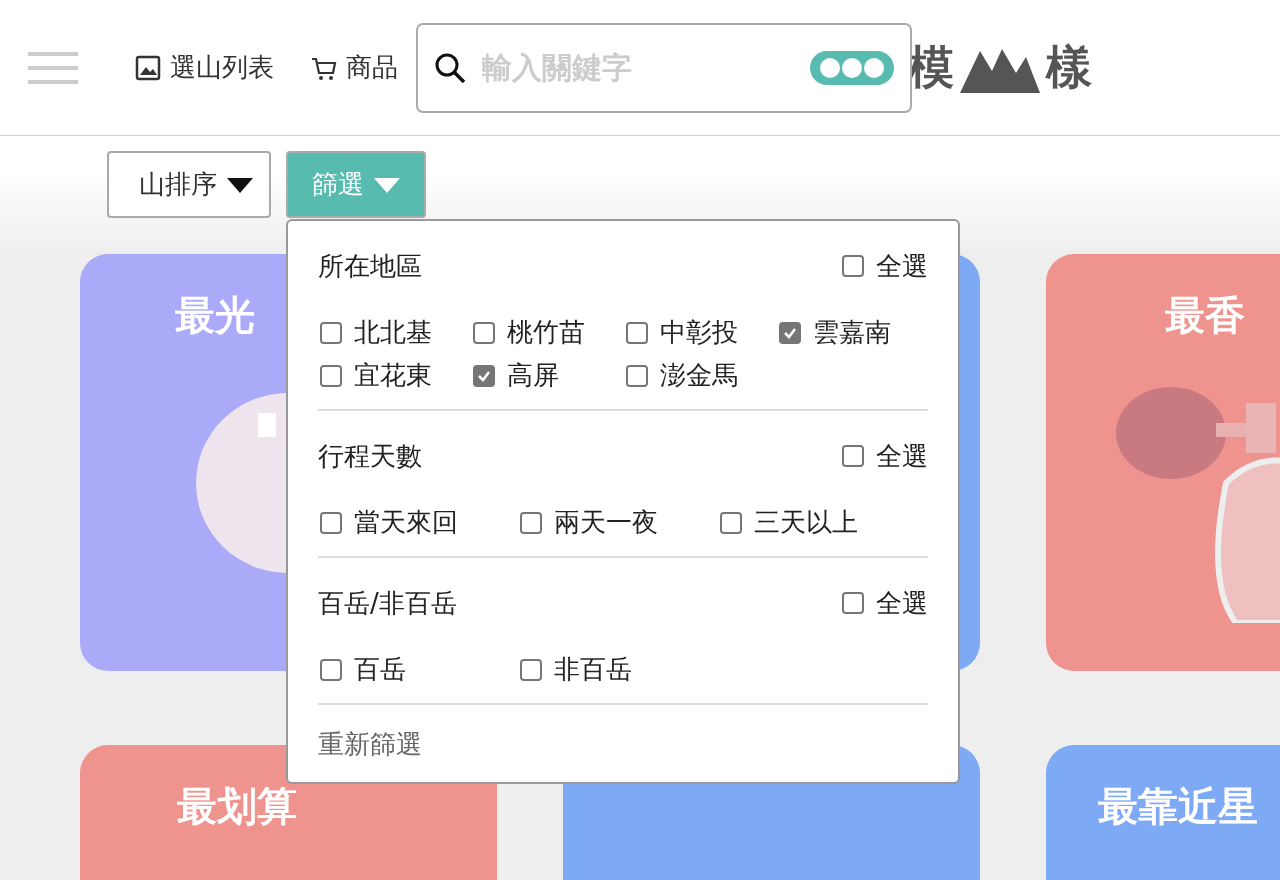  I want to click on card-title: 最靠近星, so click(1178, 806).